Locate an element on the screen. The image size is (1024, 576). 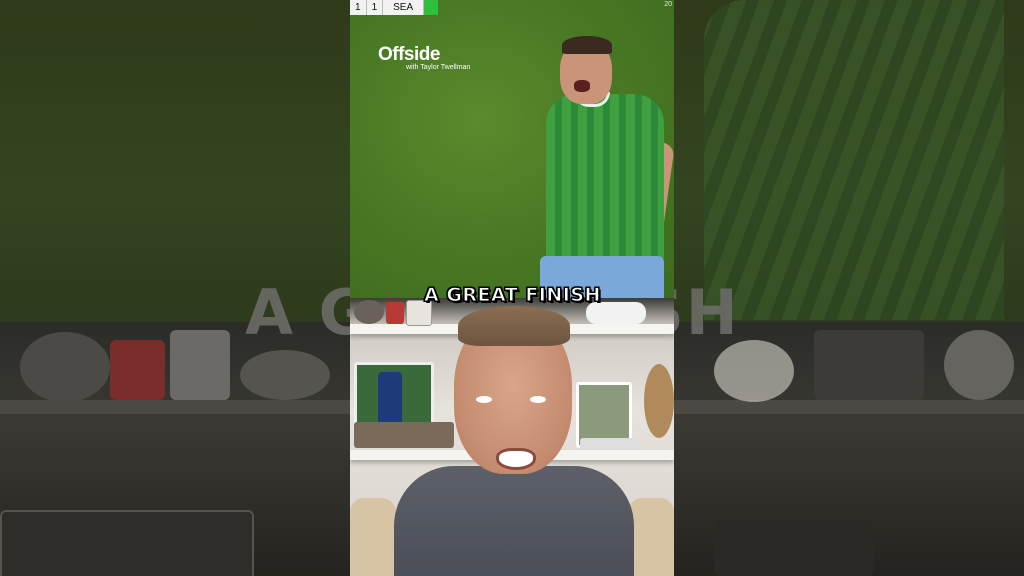
away-score: 1 is located at coordinates (375, 7).